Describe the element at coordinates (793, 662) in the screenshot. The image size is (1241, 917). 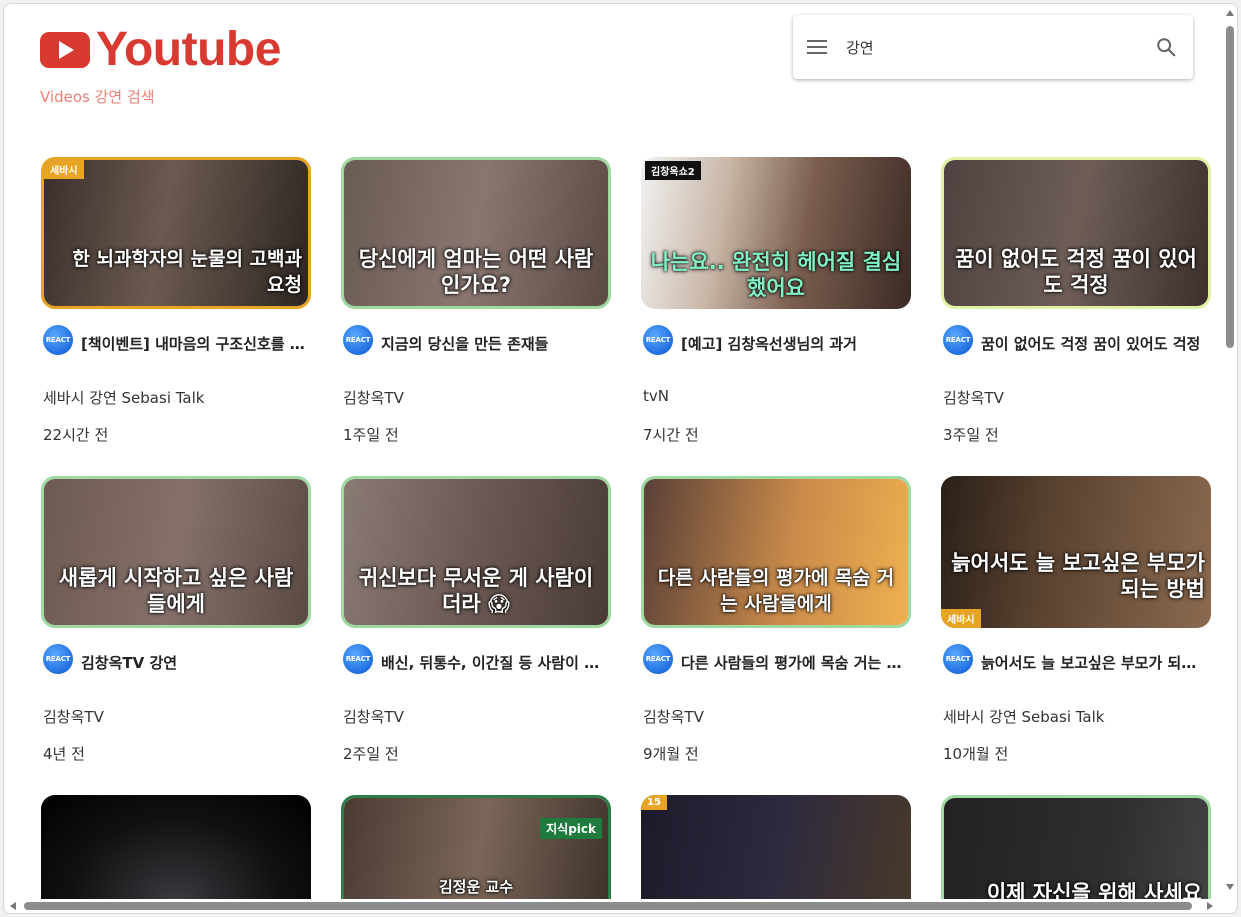
I see `video-title: 다른 사람들의 평가에 목숨 거는 사람들에게` at that location.